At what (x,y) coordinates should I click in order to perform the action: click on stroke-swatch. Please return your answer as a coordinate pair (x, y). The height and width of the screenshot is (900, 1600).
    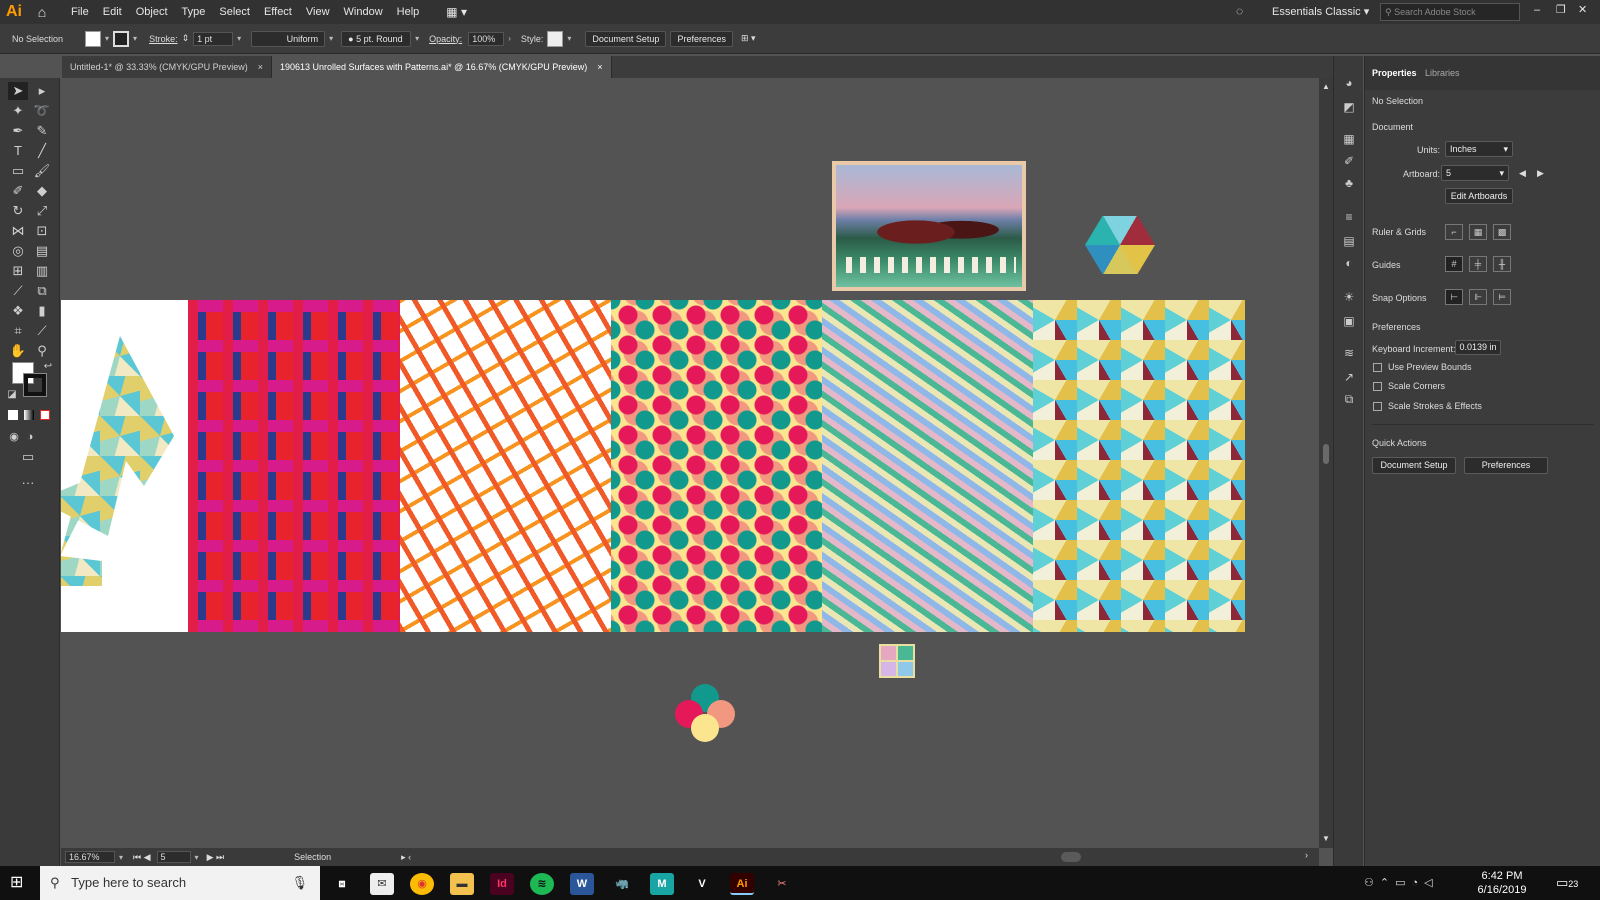
    Looking at the image, I should click on (121, 38).